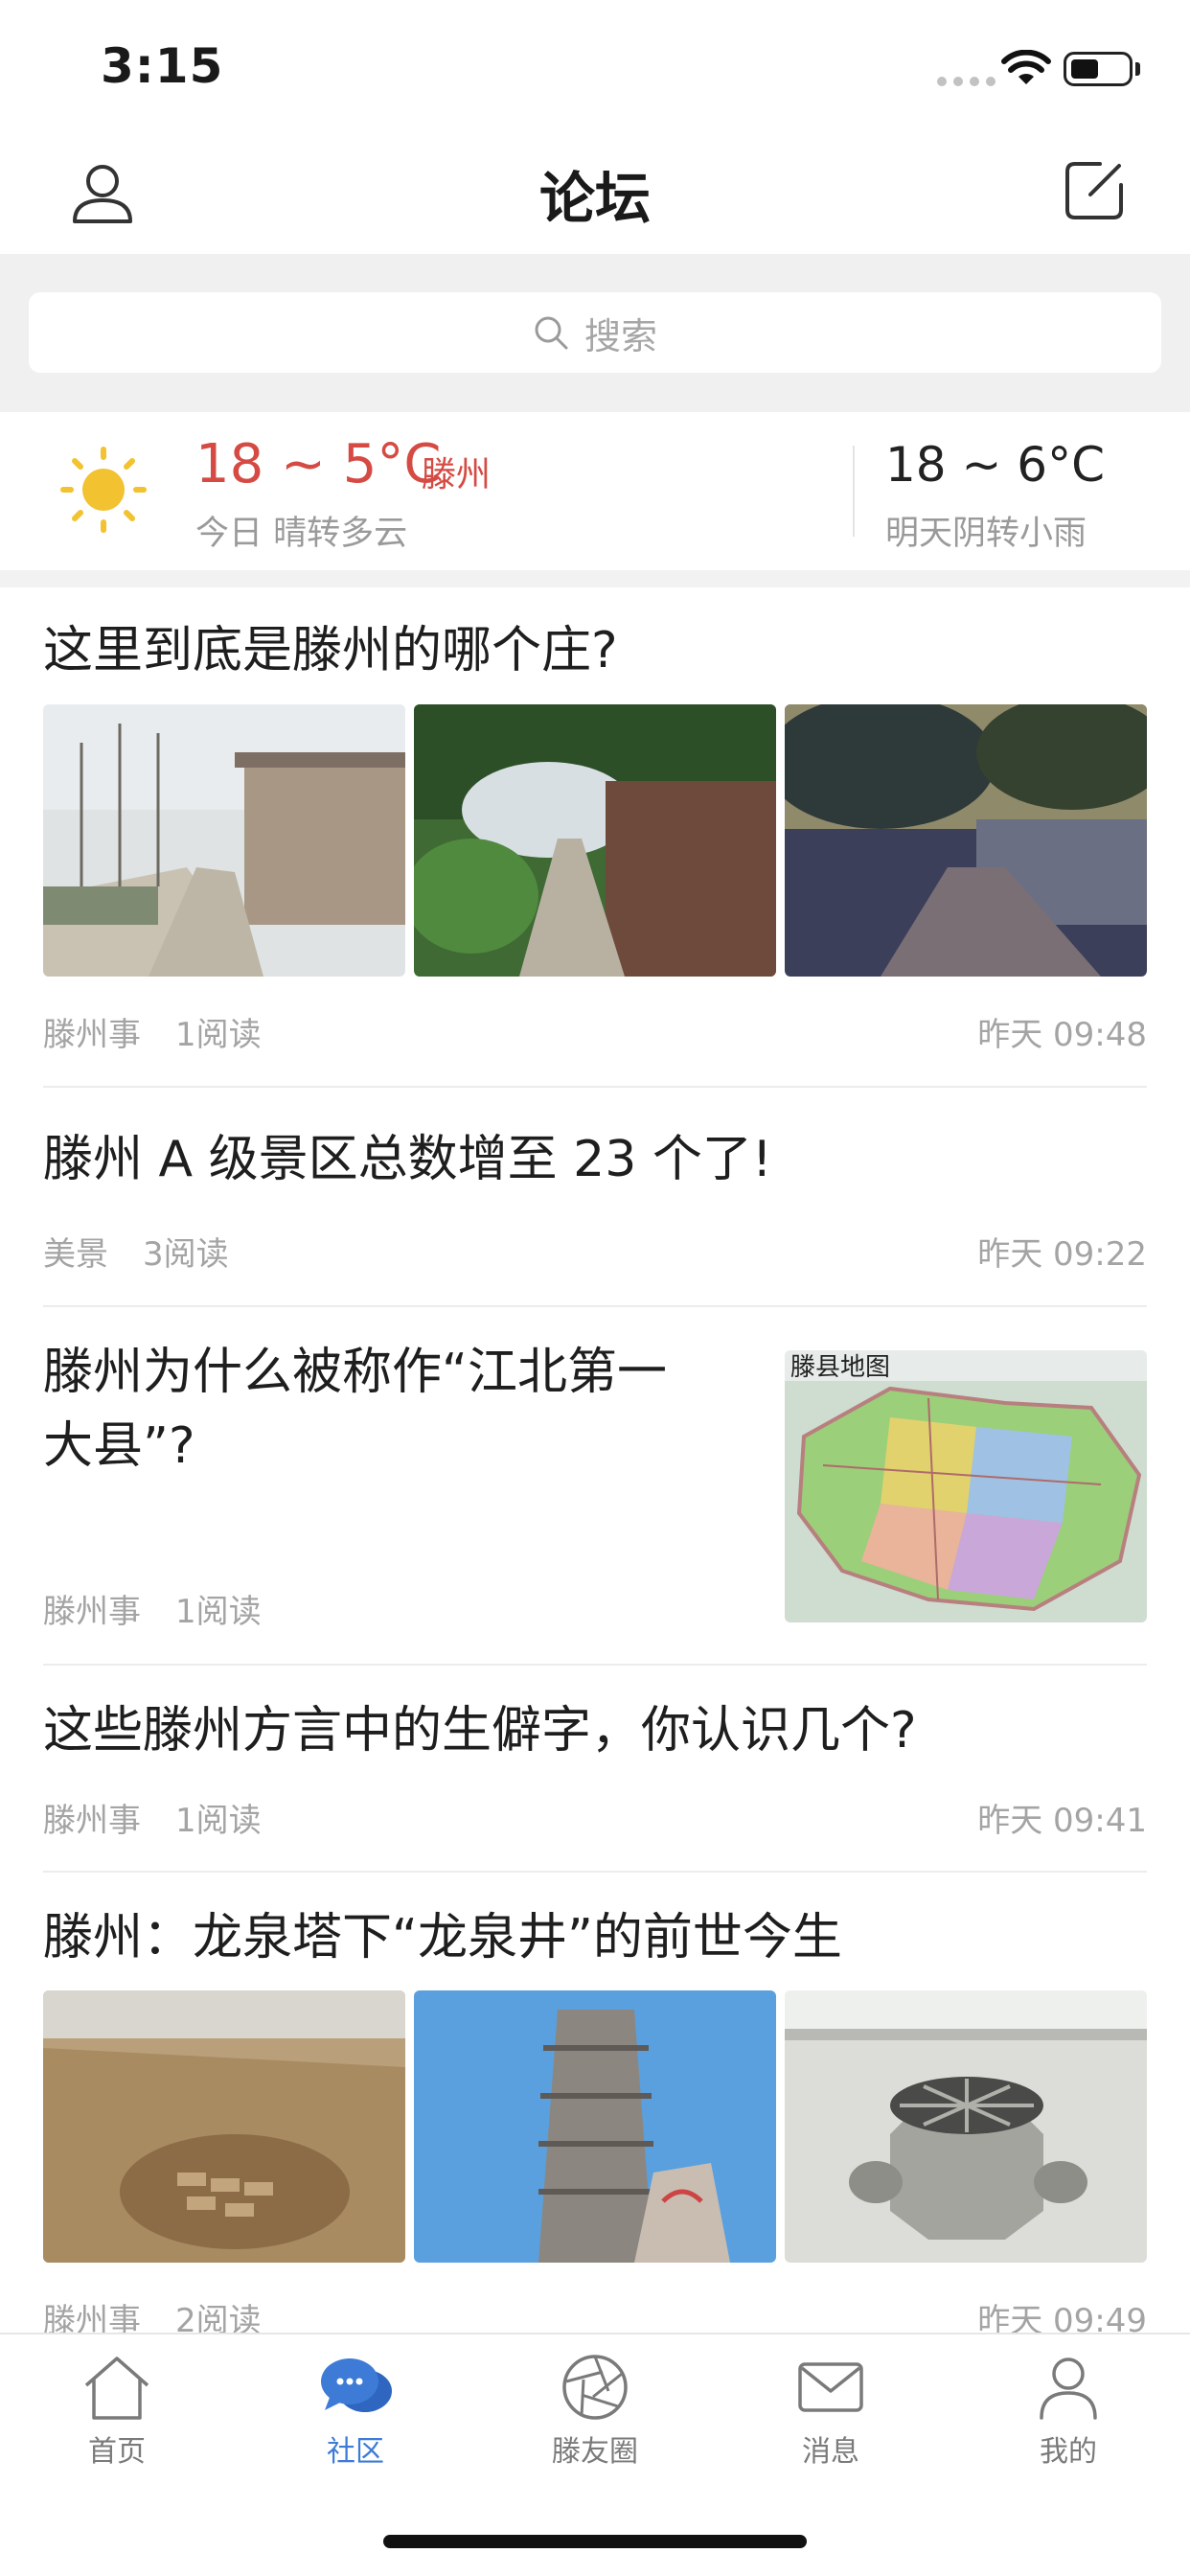 The height and width of the screenshot is (2576, 1190). Describe the element at coordinates (331, 650) in the screenshot. I see `post-title: 这里到底是滕州的哪个庄?` at that location.